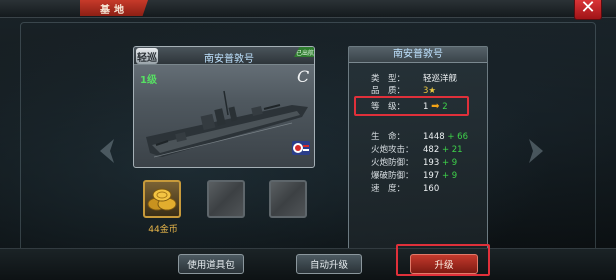 This screenshot has height=280, width=616. I want to click on item-gold-label: 44金币, so click(163, 230).